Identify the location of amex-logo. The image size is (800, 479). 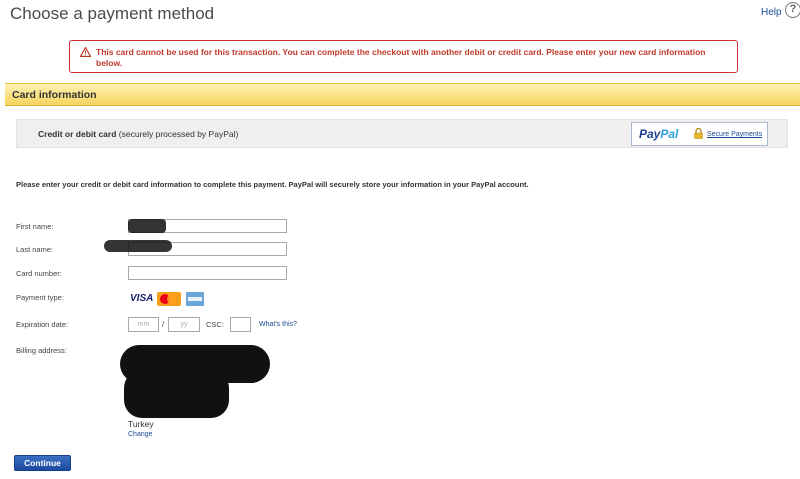
(195, 299).